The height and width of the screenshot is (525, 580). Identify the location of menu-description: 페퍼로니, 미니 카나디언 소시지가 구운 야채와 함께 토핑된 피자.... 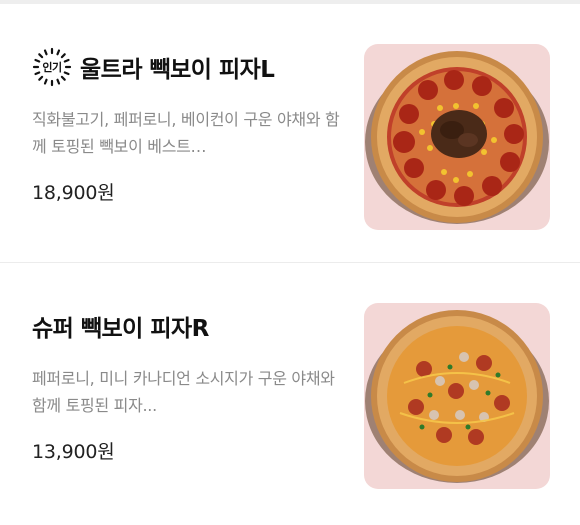
(183, 392).